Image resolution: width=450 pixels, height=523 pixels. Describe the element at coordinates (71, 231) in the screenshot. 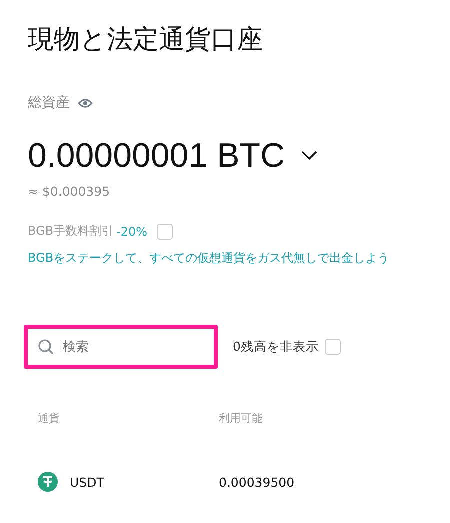

I see `fee-discount-label: BGB手数料割引` at that location.